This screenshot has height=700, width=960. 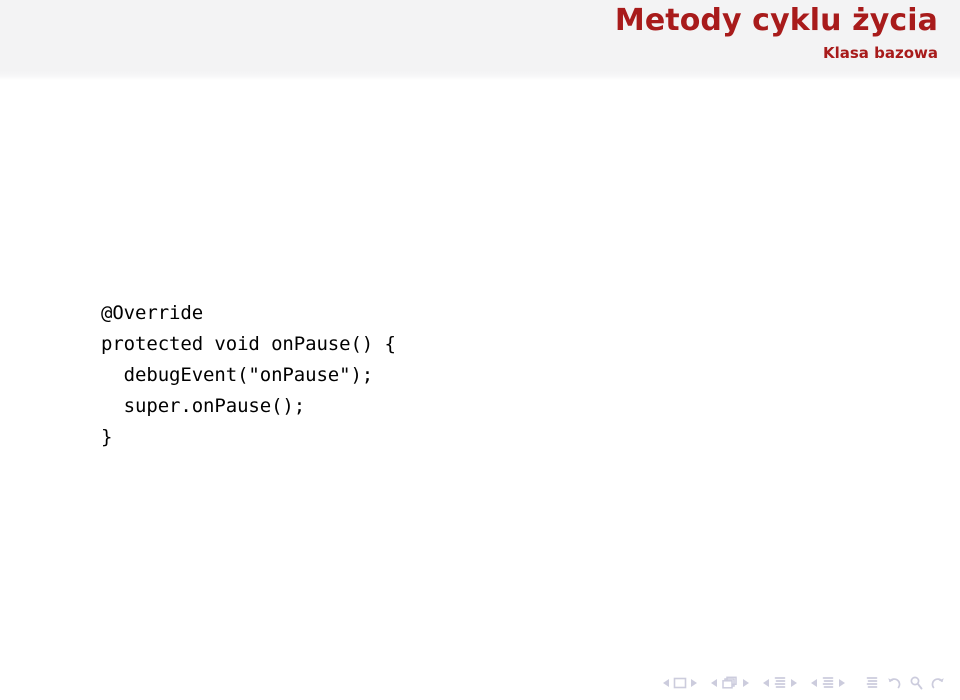 I want to click on code-line: debugEvent("onPause");, so click(x=237, y=375).